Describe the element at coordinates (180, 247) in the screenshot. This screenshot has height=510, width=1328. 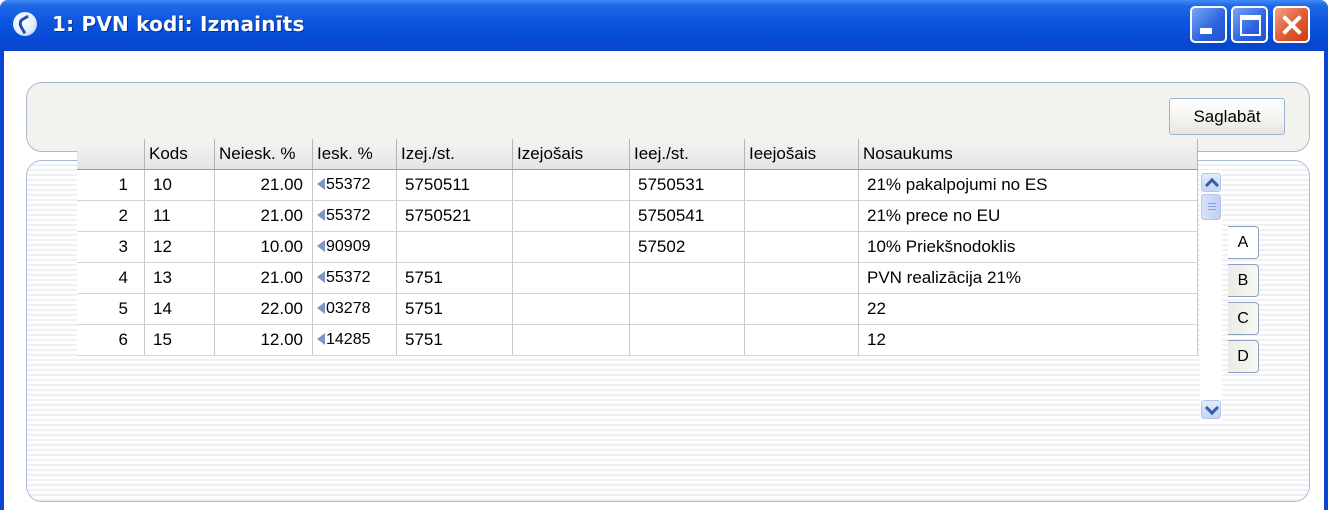
I see `cell-code: 12` at that location.